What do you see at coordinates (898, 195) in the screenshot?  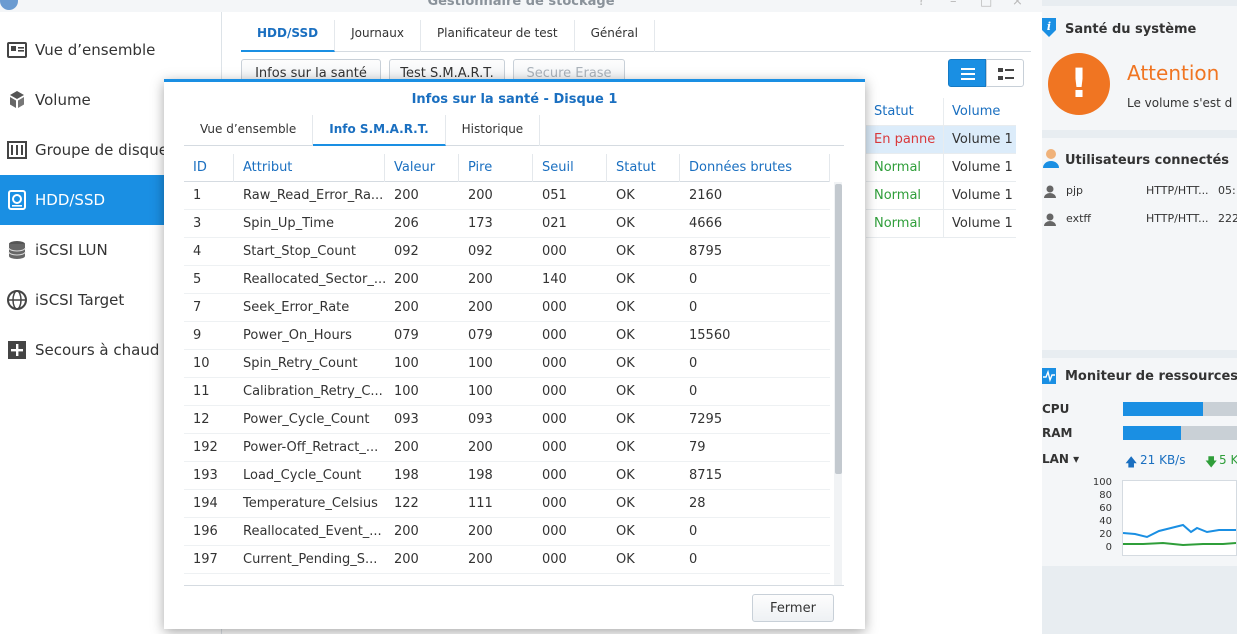 I see `status-cell: Normal` at bounding box center [898, 195].